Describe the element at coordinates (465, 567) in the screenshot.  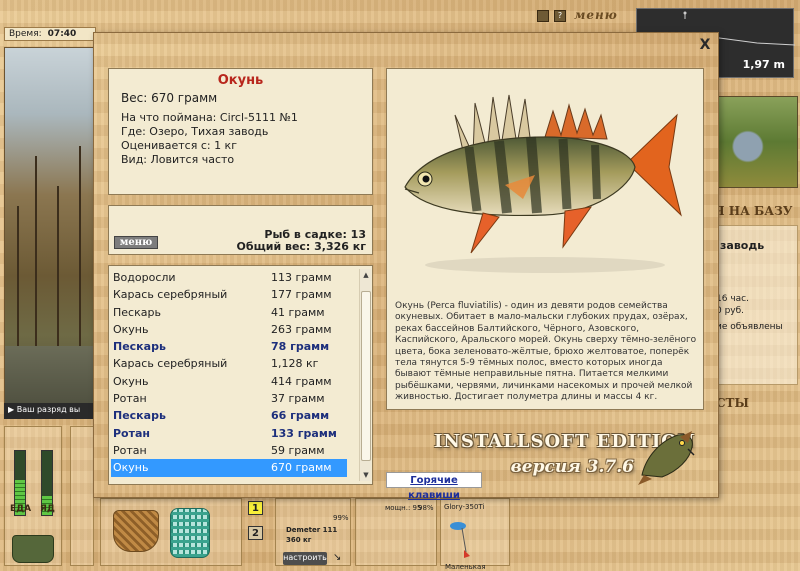
I see `lure-name: Маленькая` at that location.